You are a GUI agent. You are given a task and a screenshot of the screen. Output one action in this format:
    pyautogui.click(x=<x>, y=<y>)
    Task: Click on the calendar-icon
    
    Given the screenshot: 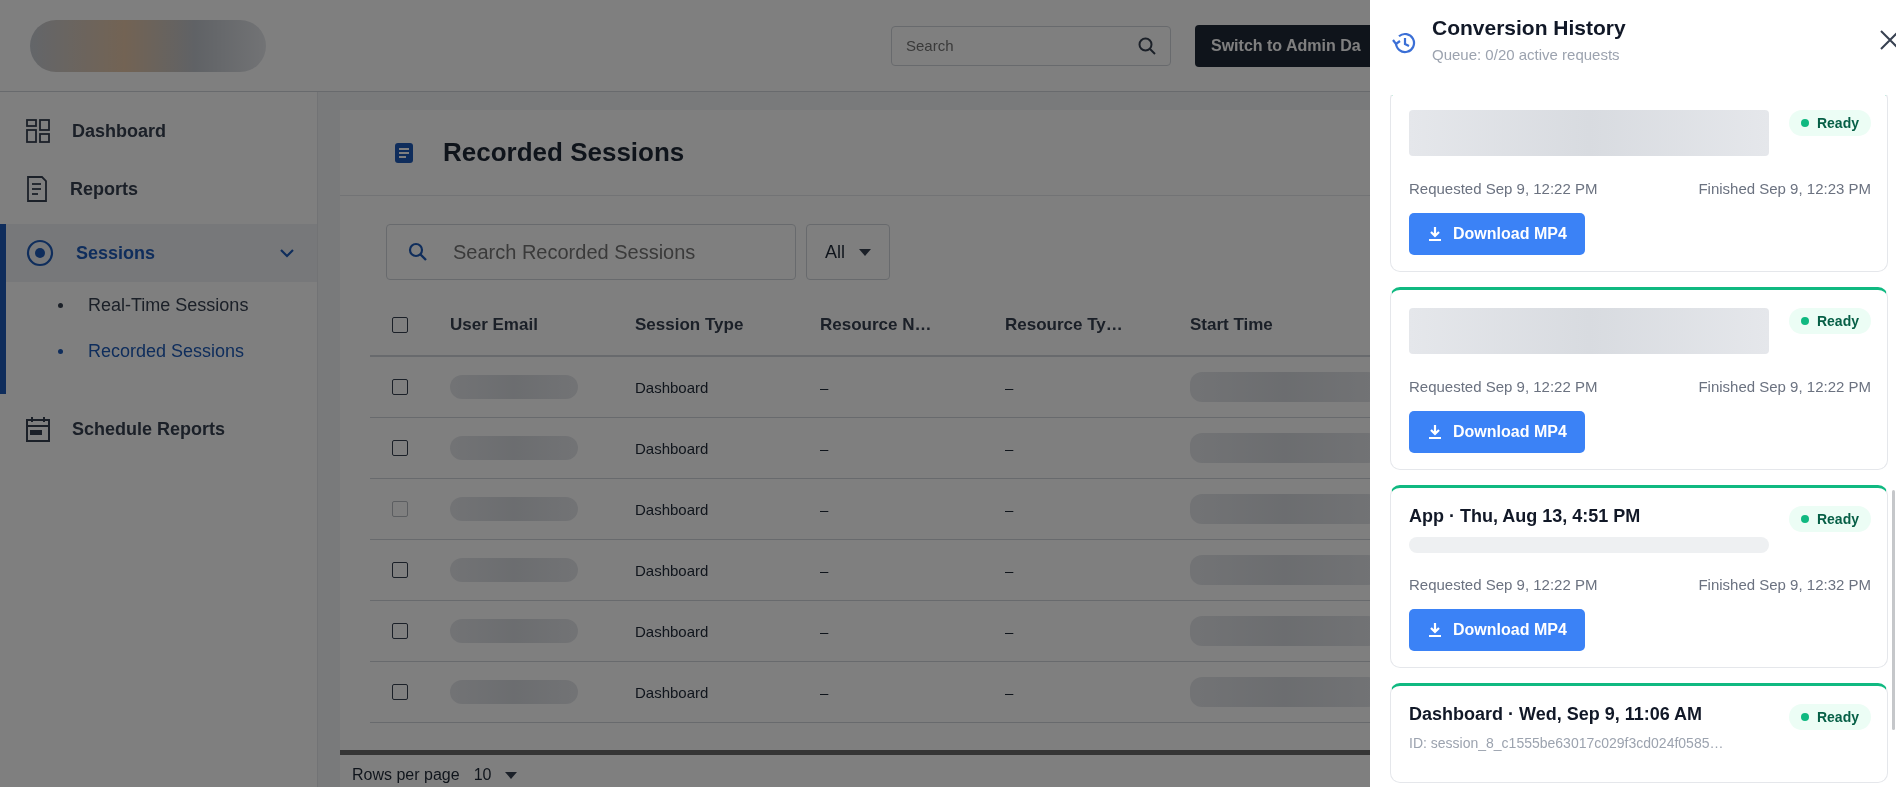 What is the action you would take?
    pyautogui.click(x=38, y=429)
    